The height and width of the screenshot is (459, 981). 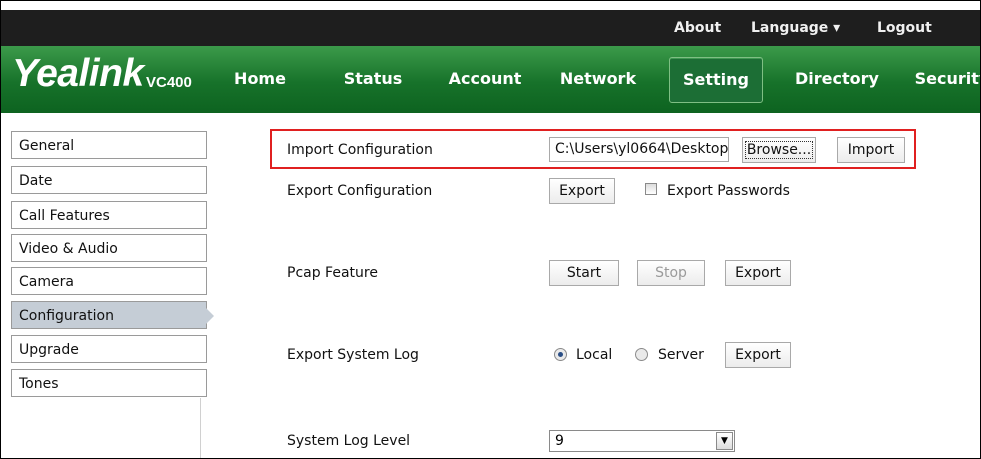 I want to click on log-level-select: 9 ▼, so click(x=642, y=441).